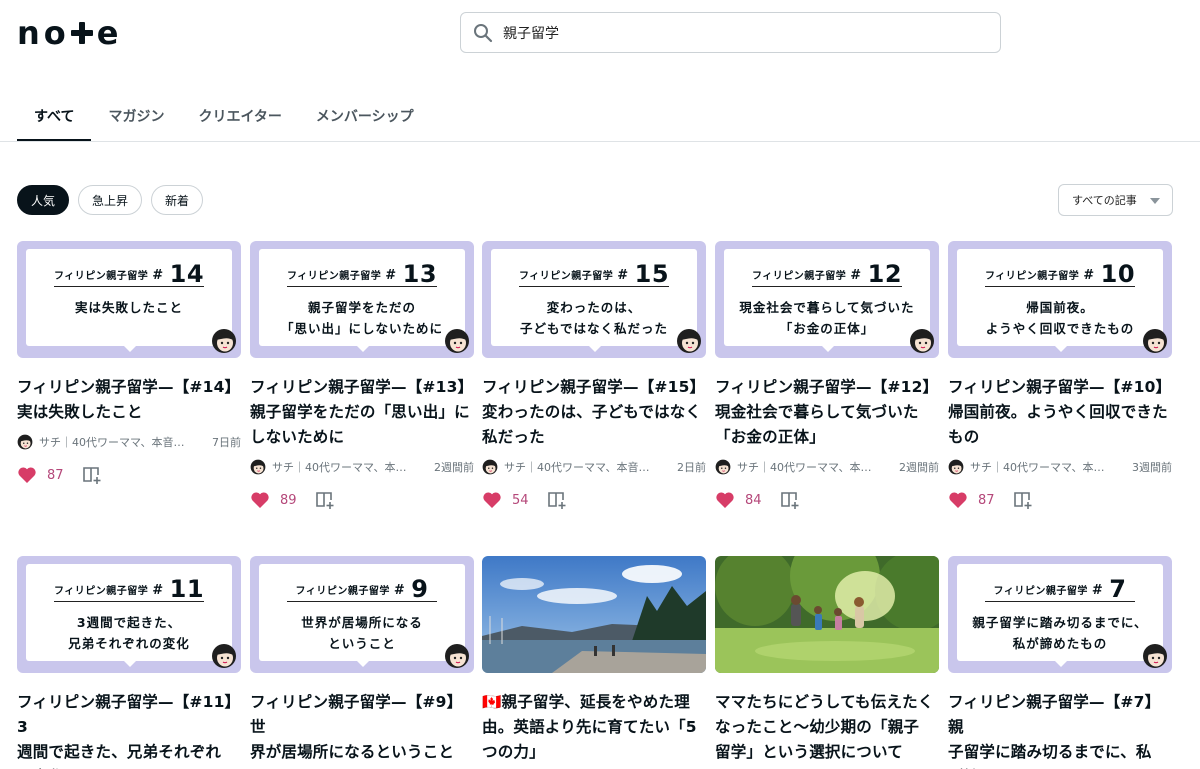 The height and width of the screenshot is (769, 1200). What do you see at coordinates (594, 299) in the screenshot?
I see `article-thumbnail: フィリピン親子留学 #15 変わったのは、 子どもではなく私だった` at bounding box center [594, 299].